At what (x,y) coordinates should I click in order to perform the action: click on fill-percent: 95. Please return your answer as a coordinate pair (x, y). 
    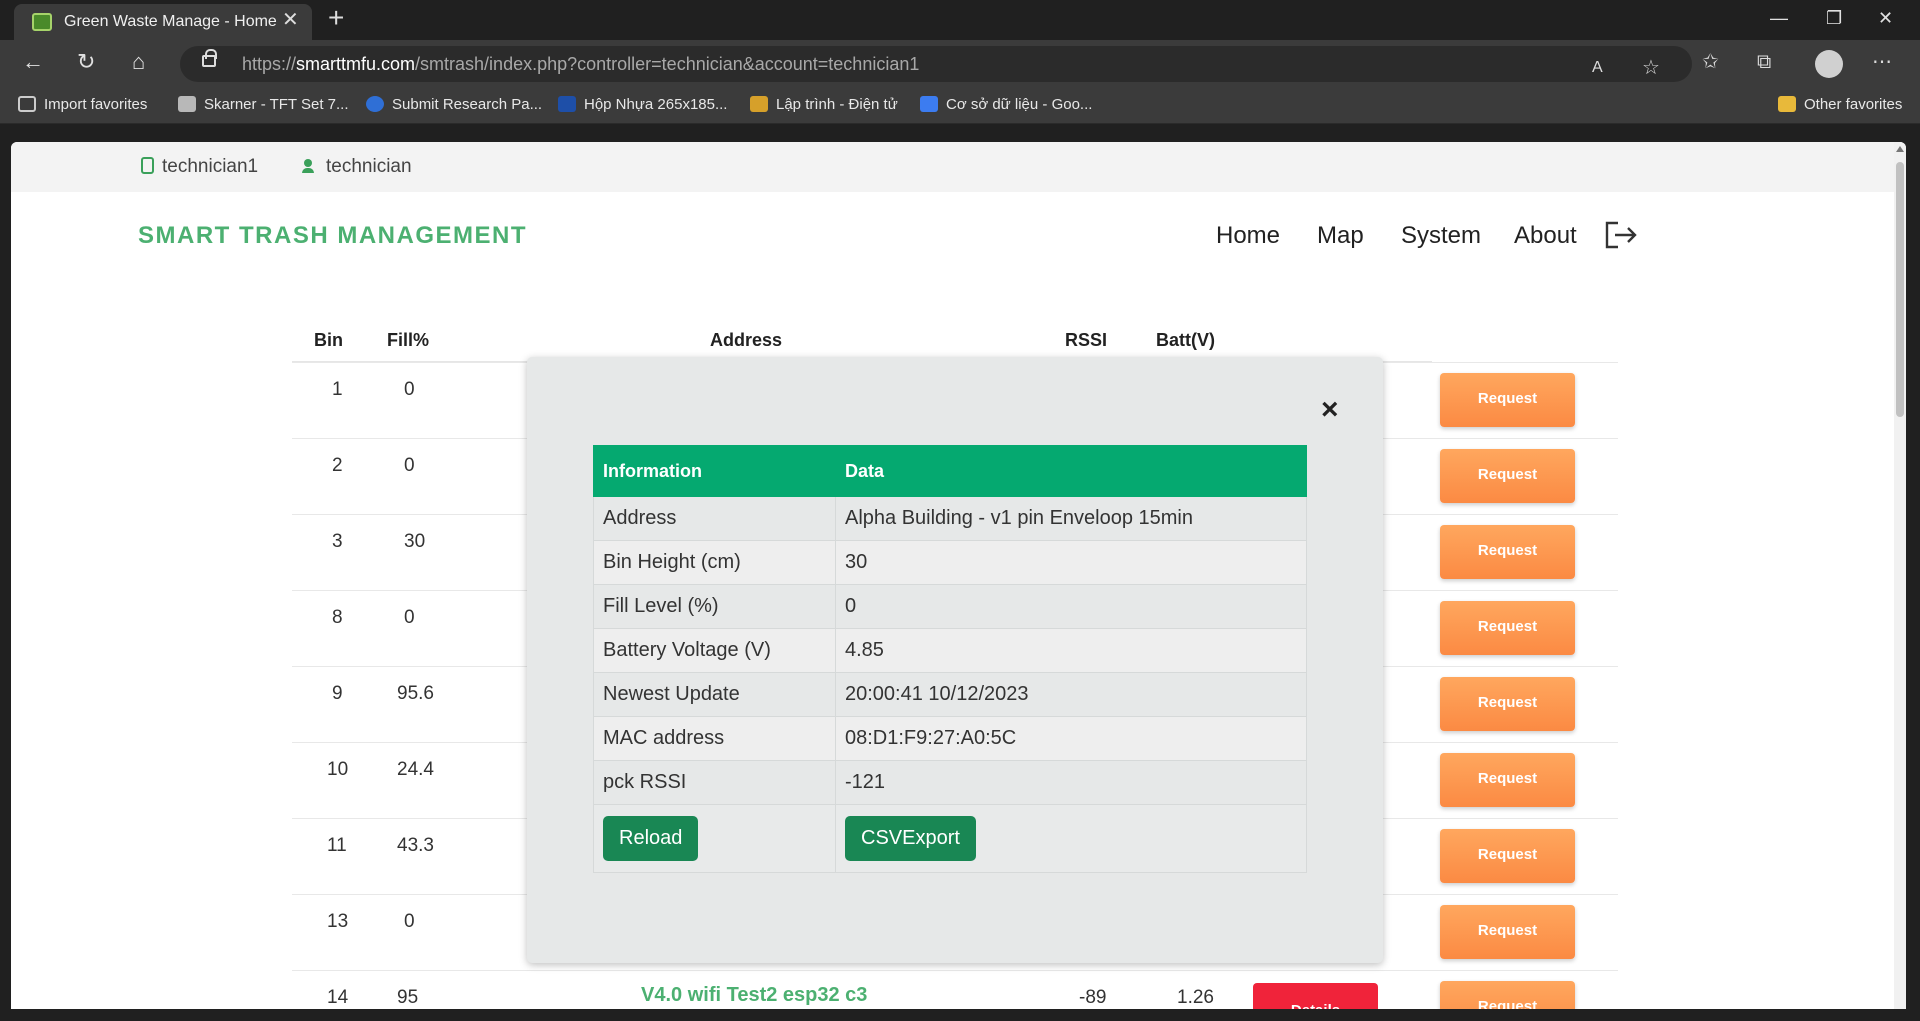
    Looking at the image, I should click on (408, 997).